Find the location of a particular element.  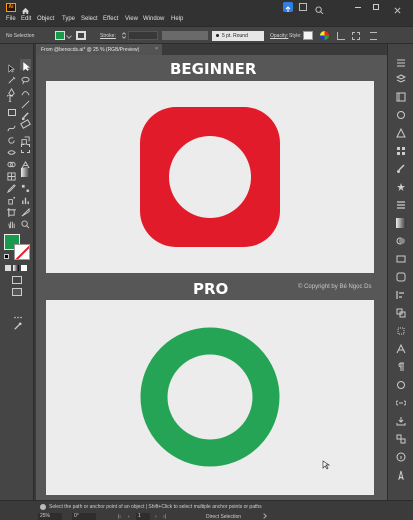

color-mode-icon is located at coordinates (8, 268).